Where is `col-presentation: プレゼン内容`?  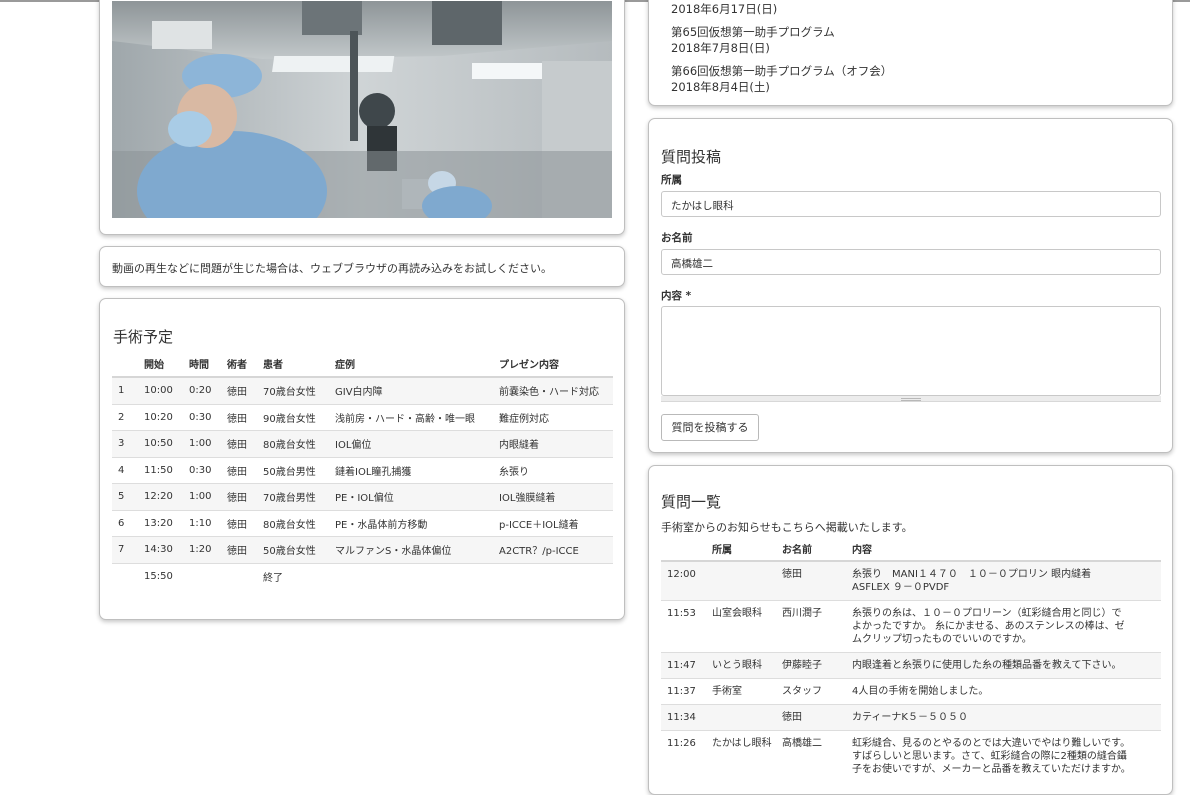 col-presentation: プレゼン内容 is located at coordinates (553, 364).